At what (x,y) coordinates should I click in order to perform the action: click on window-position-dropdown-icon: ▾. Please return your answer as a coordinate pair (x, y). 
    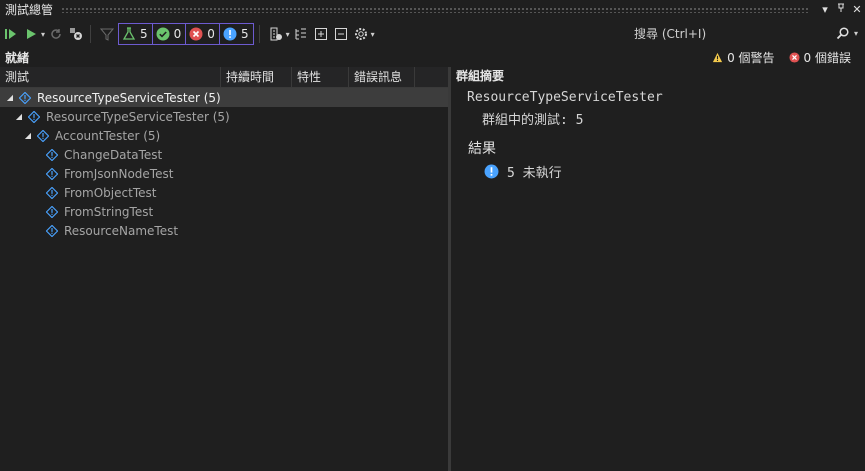
    Looking at the image, I should click on (825, 9).